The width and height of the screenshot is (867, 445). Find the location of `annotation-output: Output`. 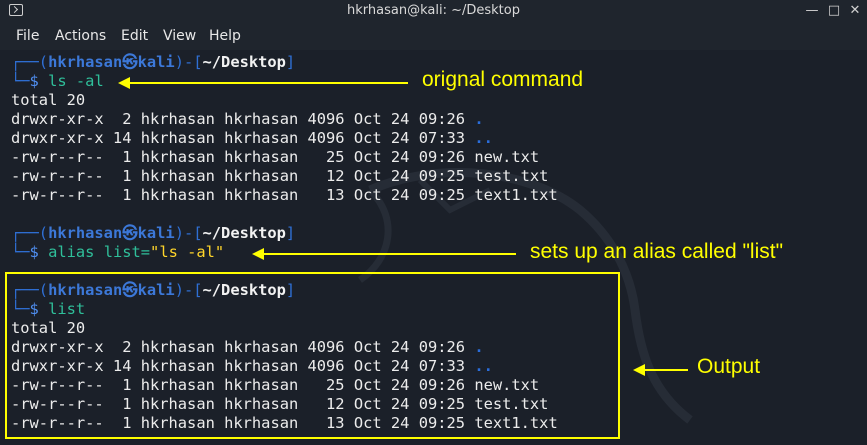

annotation-output: Output is located at coordinates (729, 366).